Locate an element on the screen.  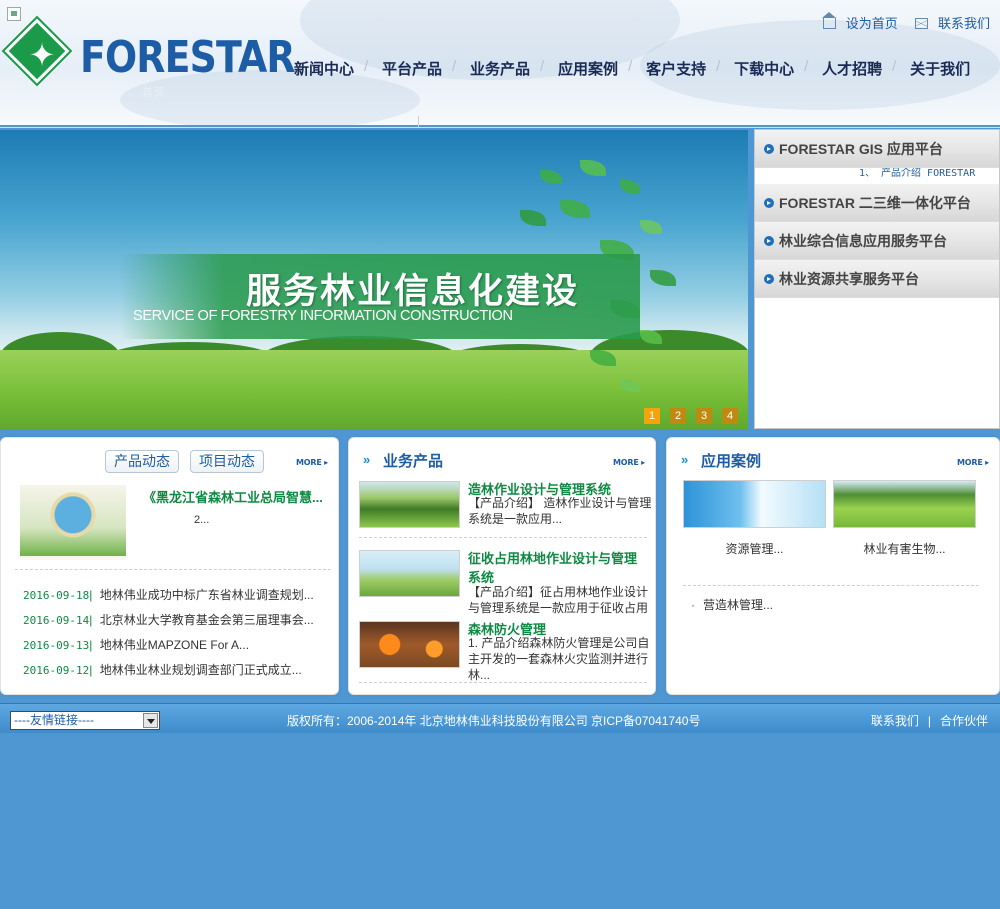
friend-links-select: ----友情链接---- is located at coordinates (85, 720).